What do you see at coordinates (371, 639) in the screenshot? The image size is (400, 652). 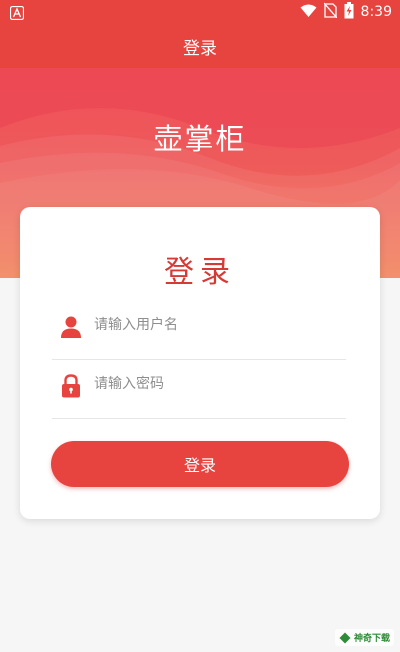 I see `watermark-text: 神奇下载` at bounding box center [371, 639].